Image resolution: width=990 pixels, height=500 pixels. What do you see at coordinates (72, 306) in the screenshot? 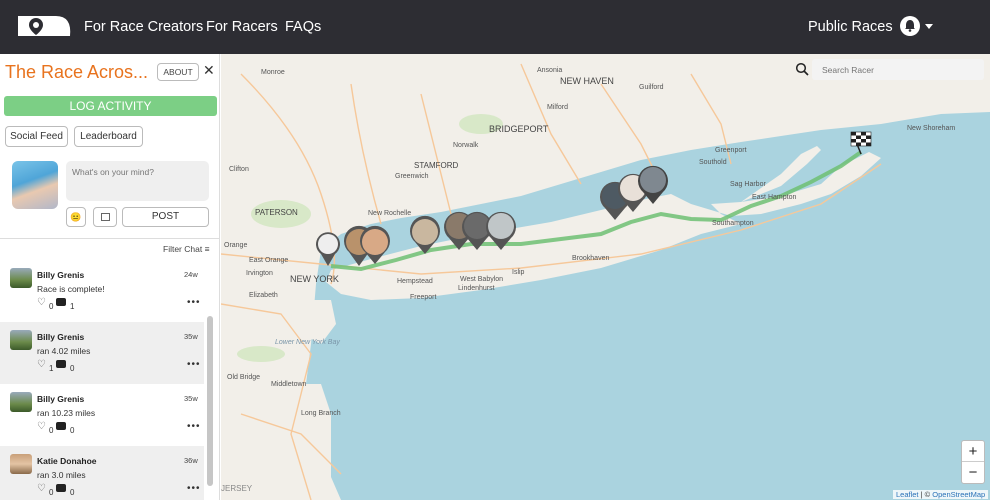
I see `comment-count: 1` at bounding box center [72, 306].